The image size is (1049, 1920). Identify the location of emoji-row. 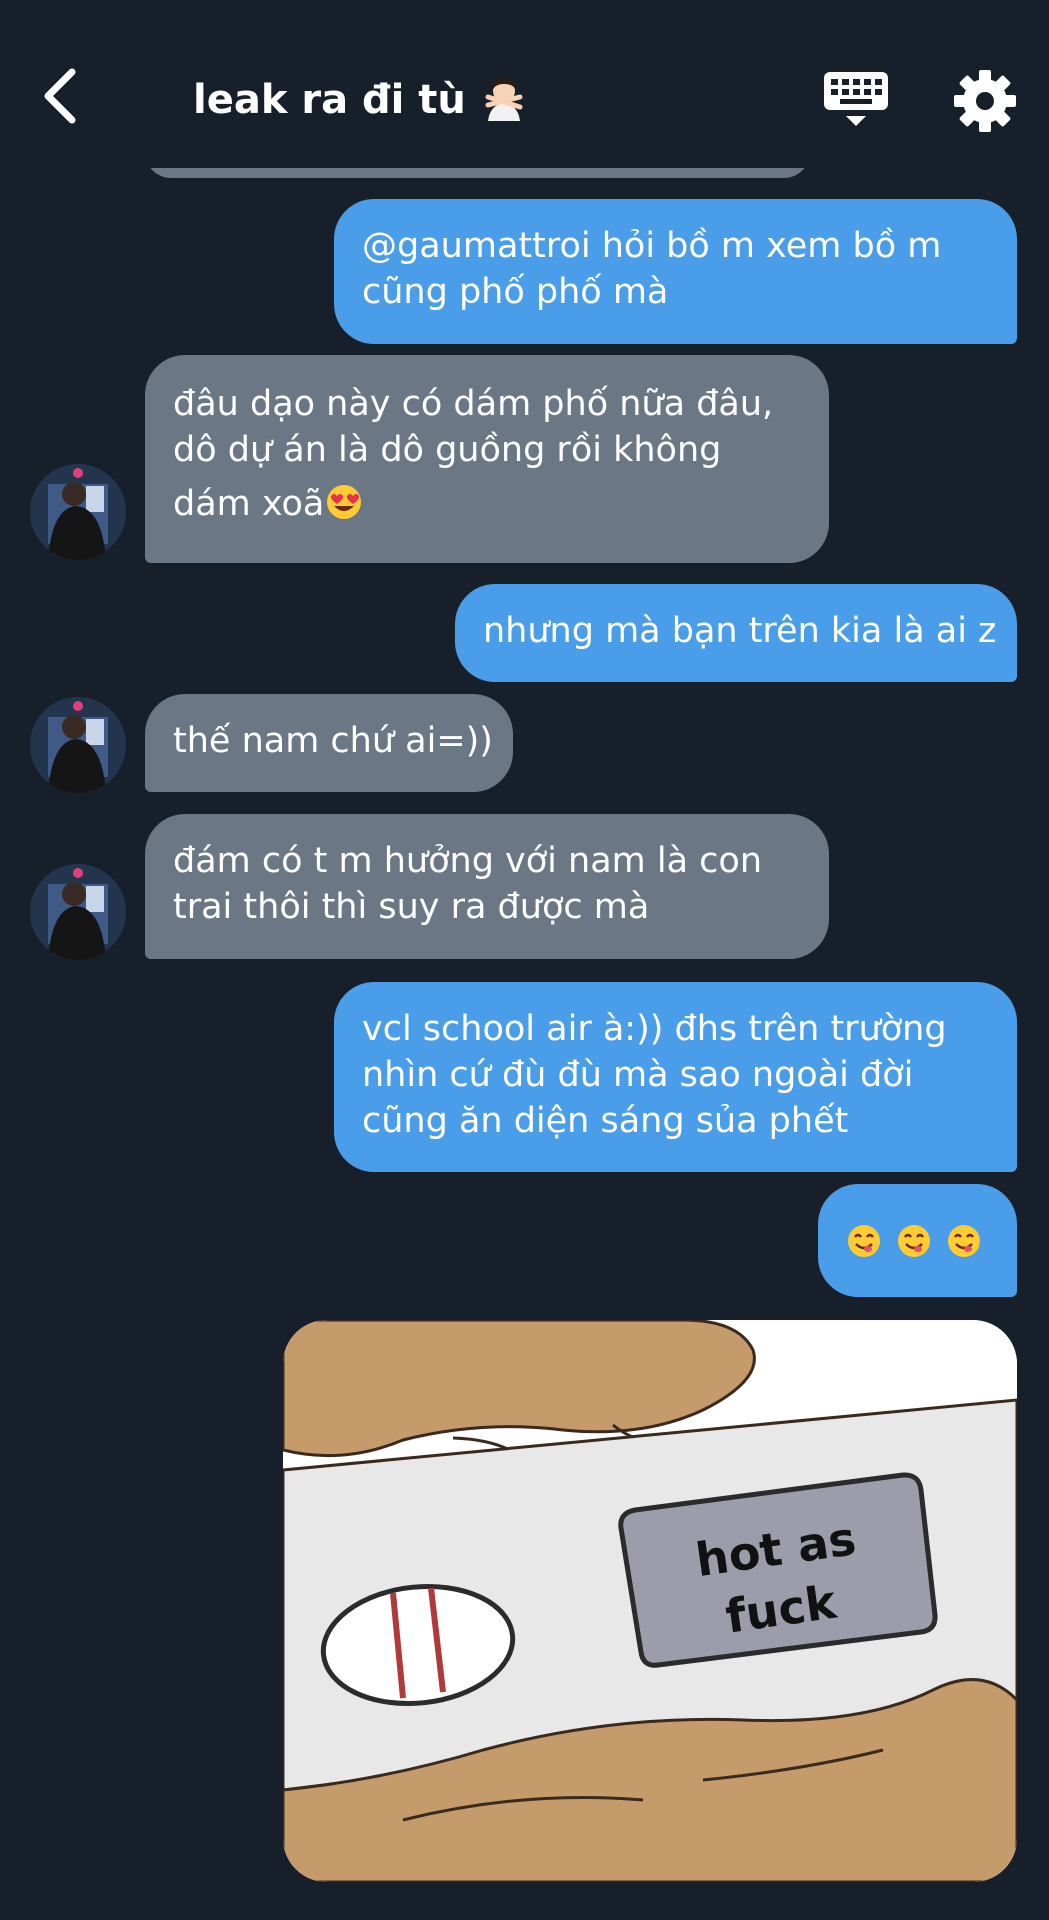
(917, 1241).